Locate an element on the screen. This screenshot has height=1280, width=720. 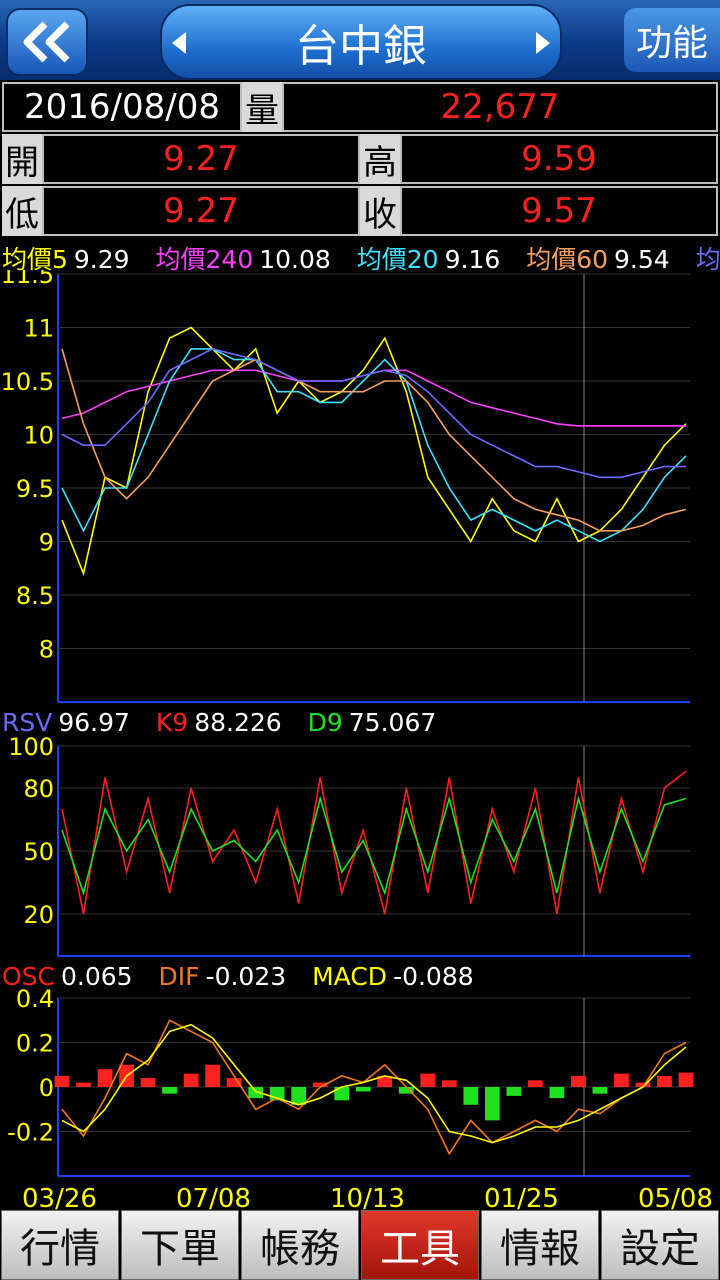
macd-y-tick: 0.2 is located at coordinates (35, 1044).